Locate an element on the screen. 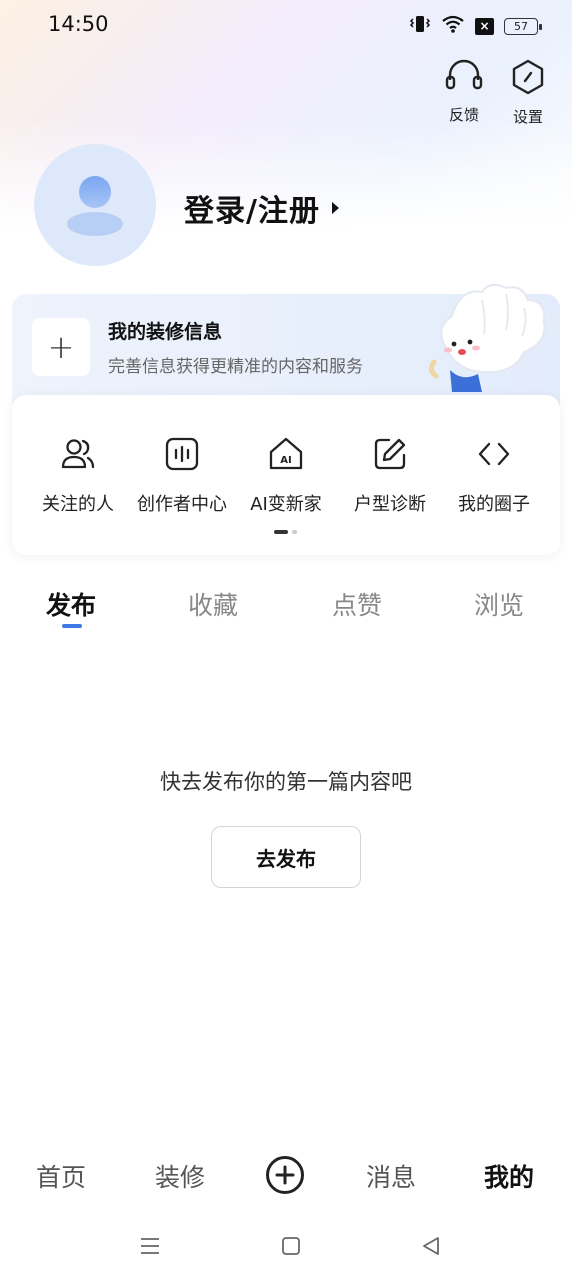 This screenshot has height=1280, width=572. quick-item-creator-center: 创作者中心 is located at coordinates (182, 476).